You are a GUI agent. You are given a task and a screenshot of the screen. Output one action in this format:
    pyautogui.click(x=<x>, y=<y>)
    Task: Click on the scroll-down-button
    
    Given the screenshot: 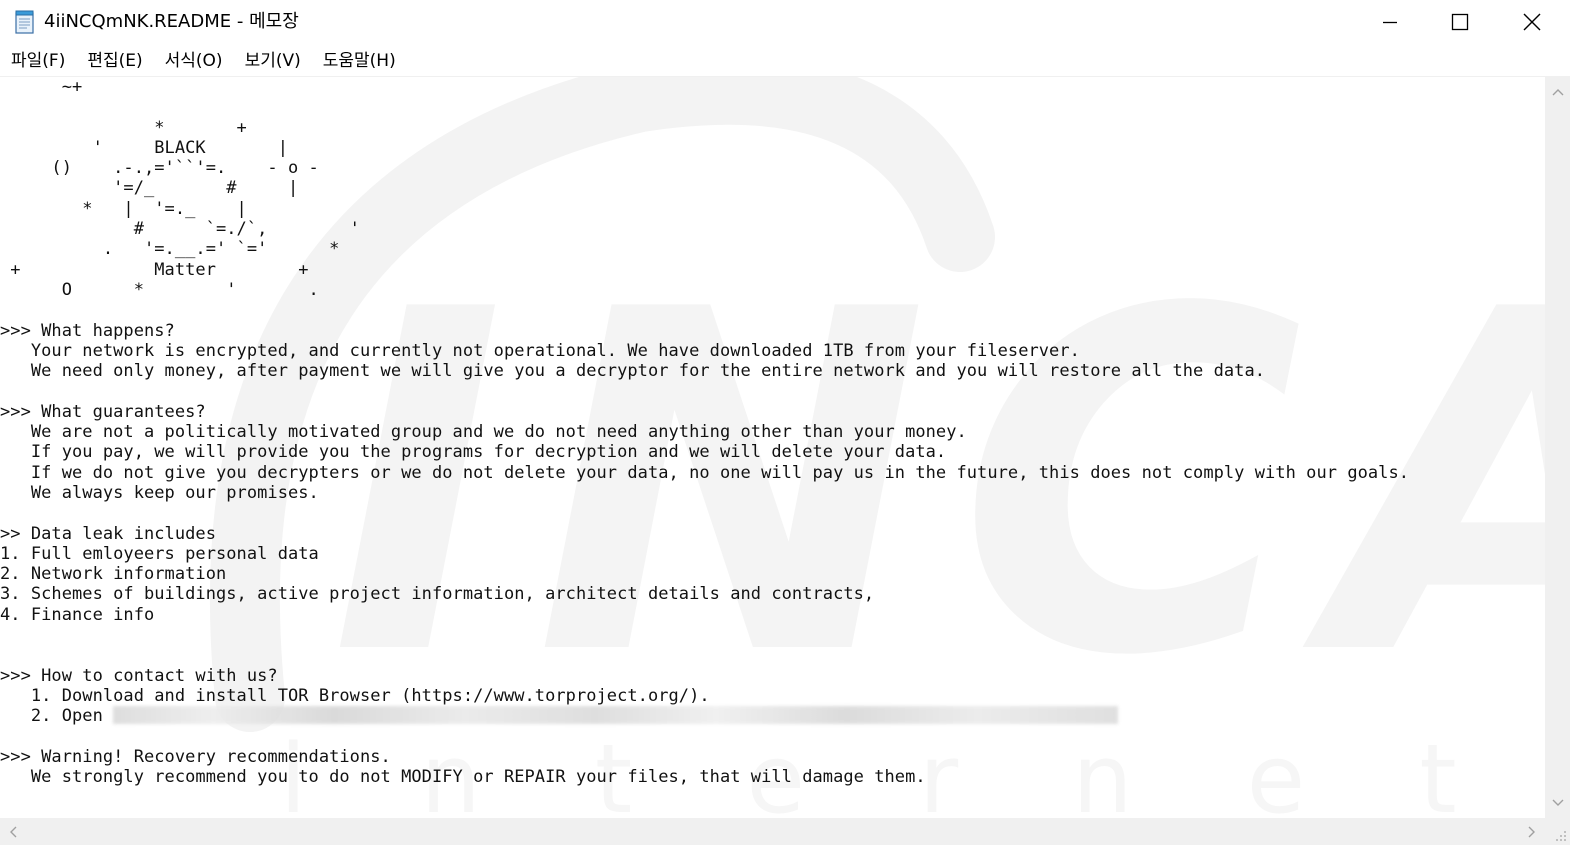 What is the action you would take?
    pyautogui.click(x=1557, y=803)
    